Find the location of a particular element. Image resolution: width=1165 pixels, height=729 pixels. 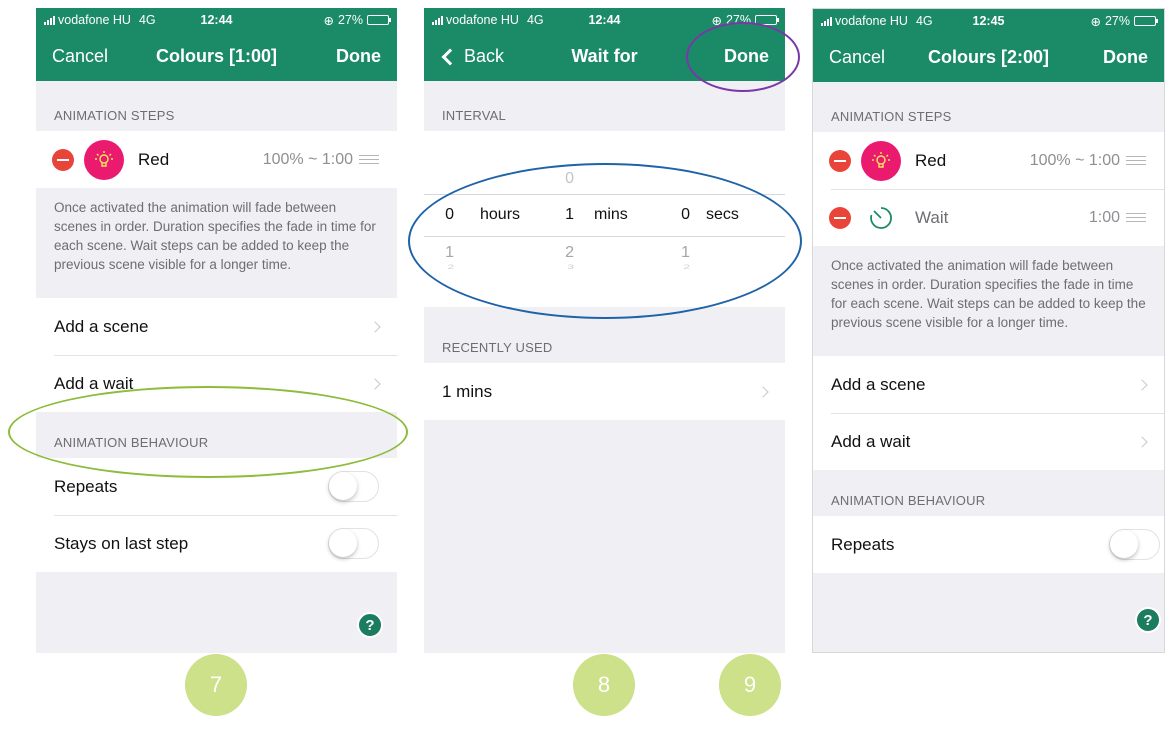

animation-step-wait: Wait 1:00 is located at coordinates (988, 217).